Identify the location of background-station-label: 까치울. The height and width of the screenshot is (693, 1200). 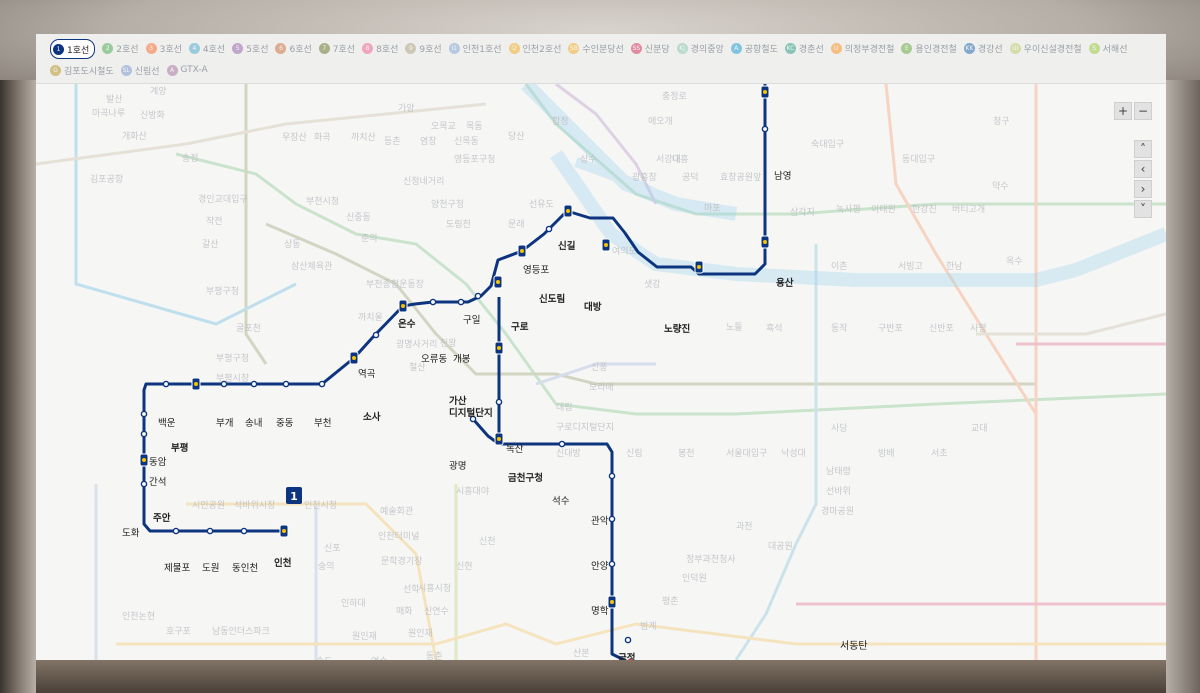
(370, 317).